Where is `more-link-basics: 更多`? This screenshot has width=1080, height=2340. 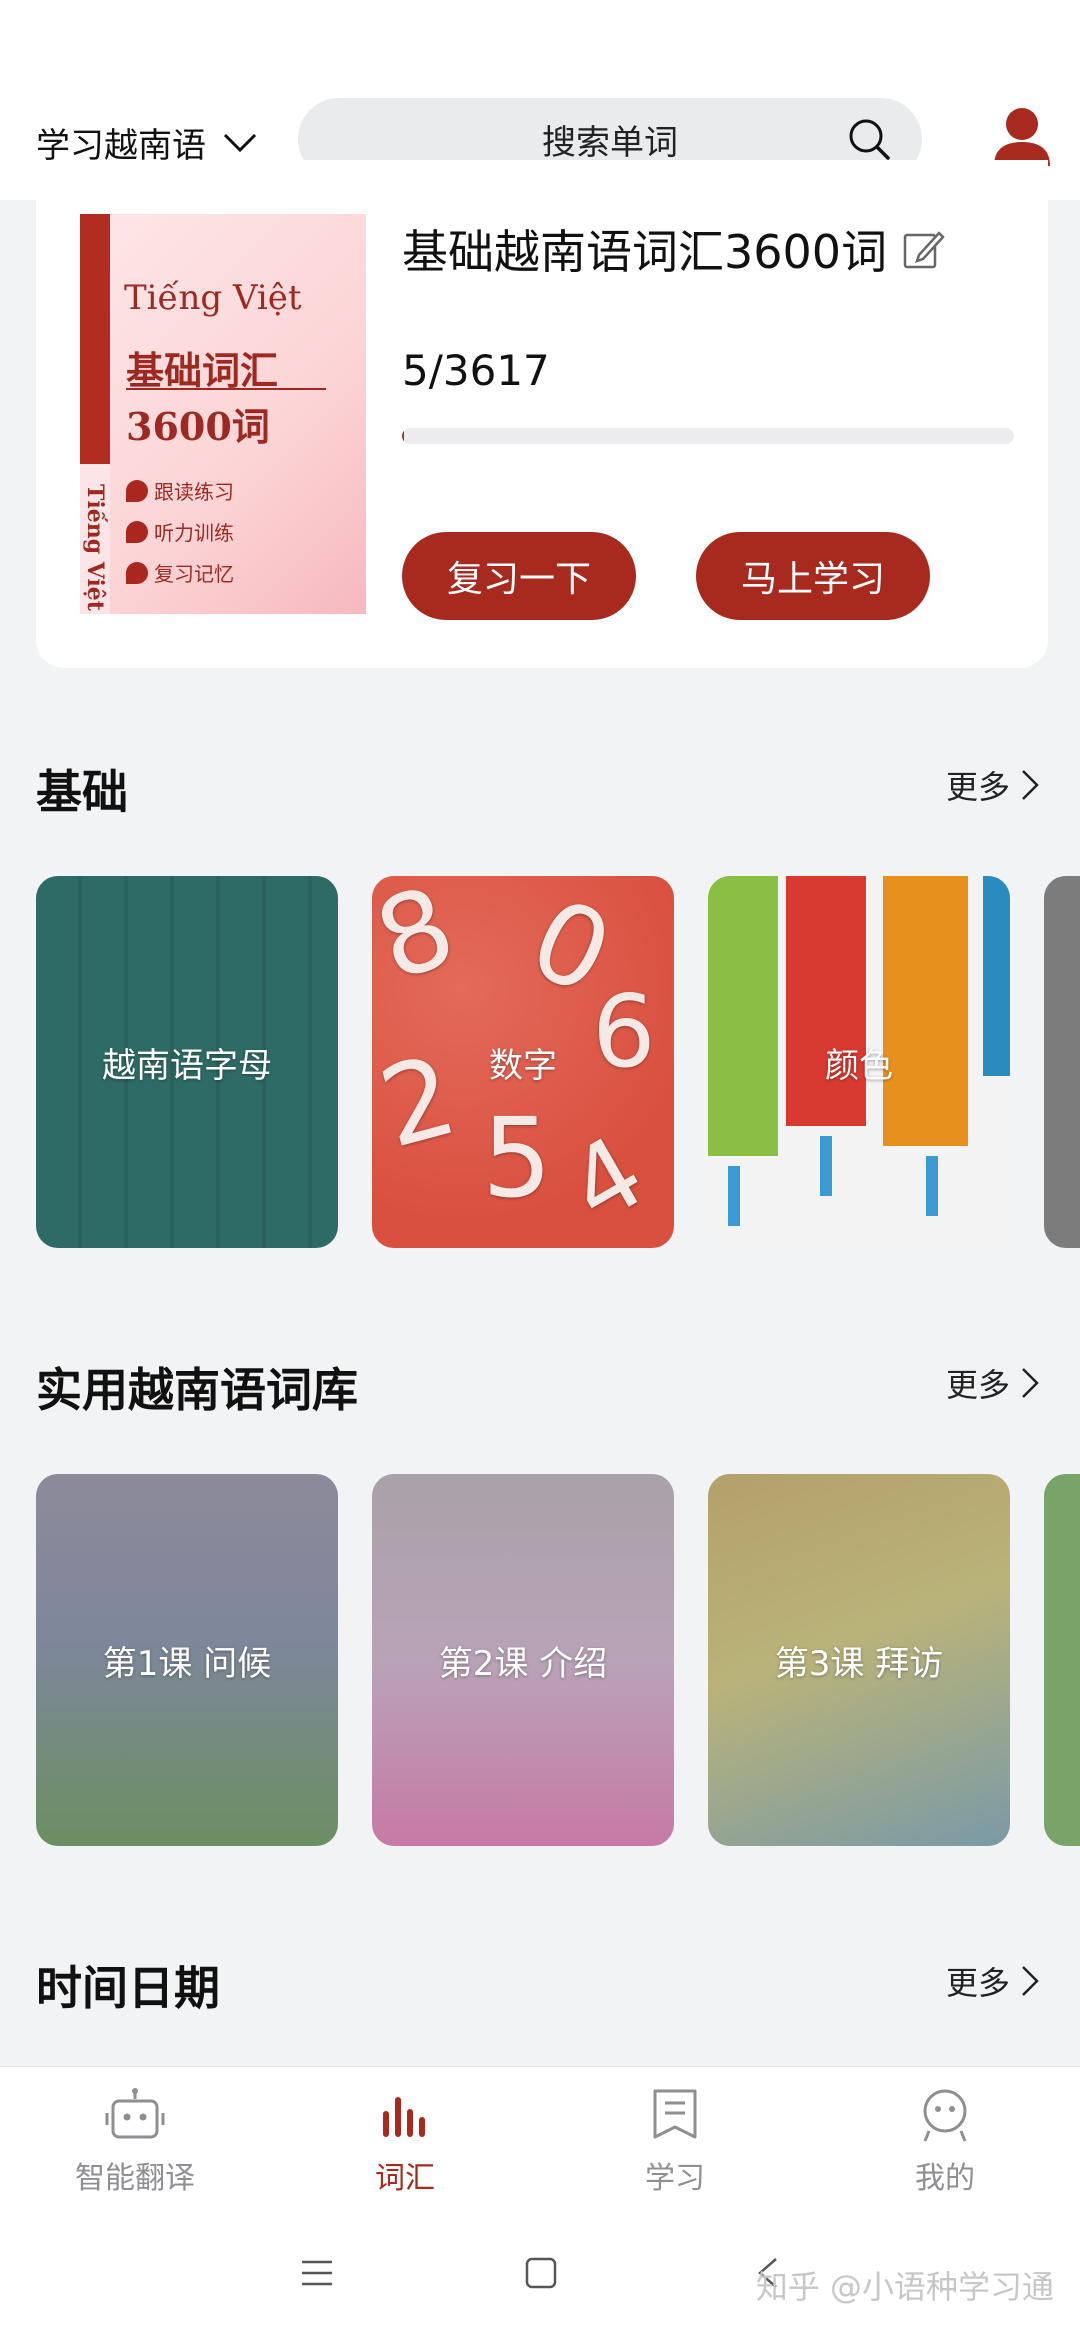
more-link-basics: 更多 is located at coordinates (993, 785).